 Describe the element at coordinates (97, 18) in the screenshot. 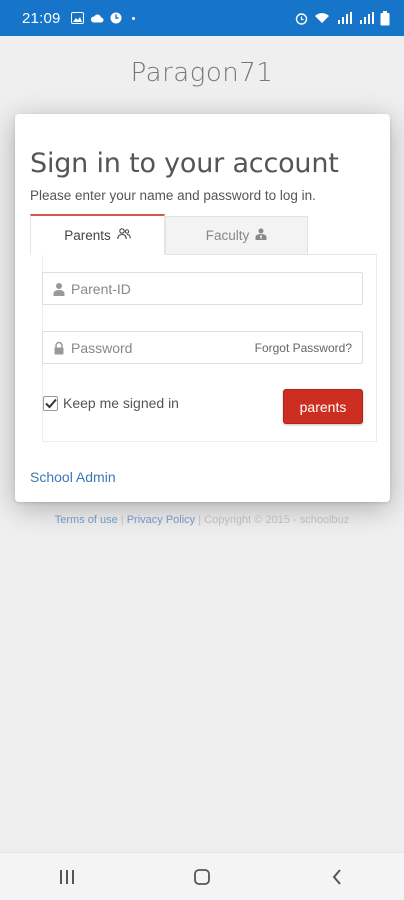

I see `cloud-icon` at that location.